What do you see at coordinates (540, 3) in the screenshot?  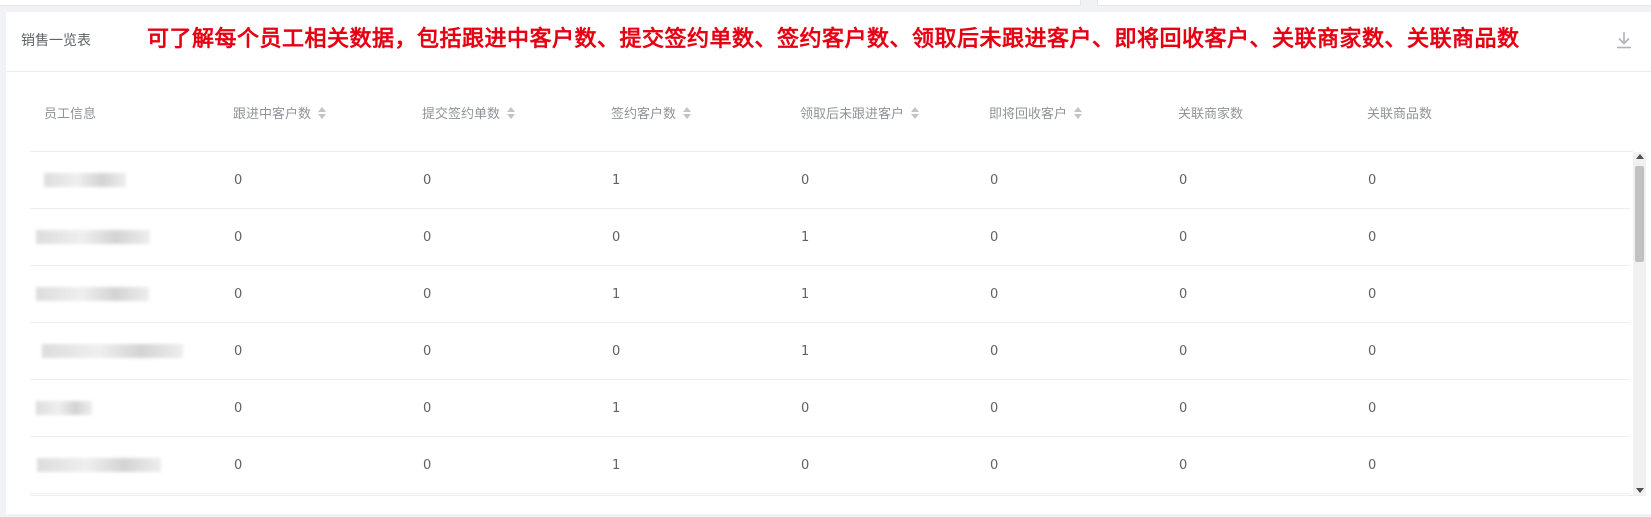 I see `top-card-left` at bounding box center [540, 3].